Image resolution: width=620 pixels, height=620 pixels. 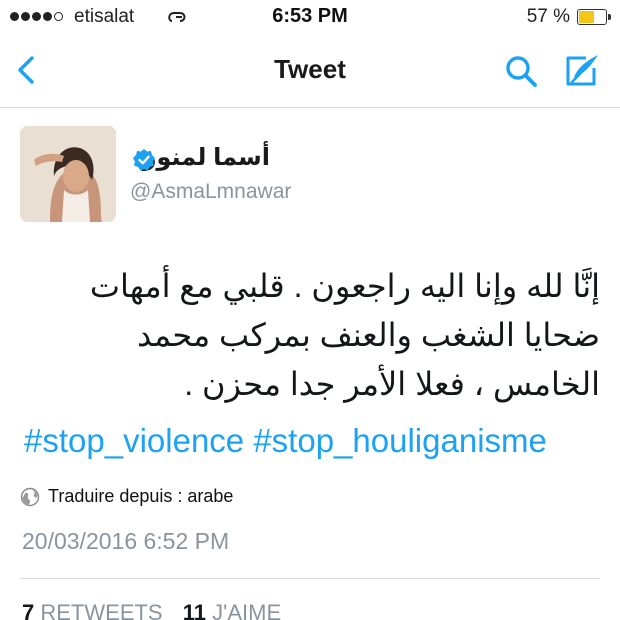 What do you see at coordinates (210, 192) in the screenshot?
I see `author-handle: @AsmaLmnawar` at bounding box center [210, 192].